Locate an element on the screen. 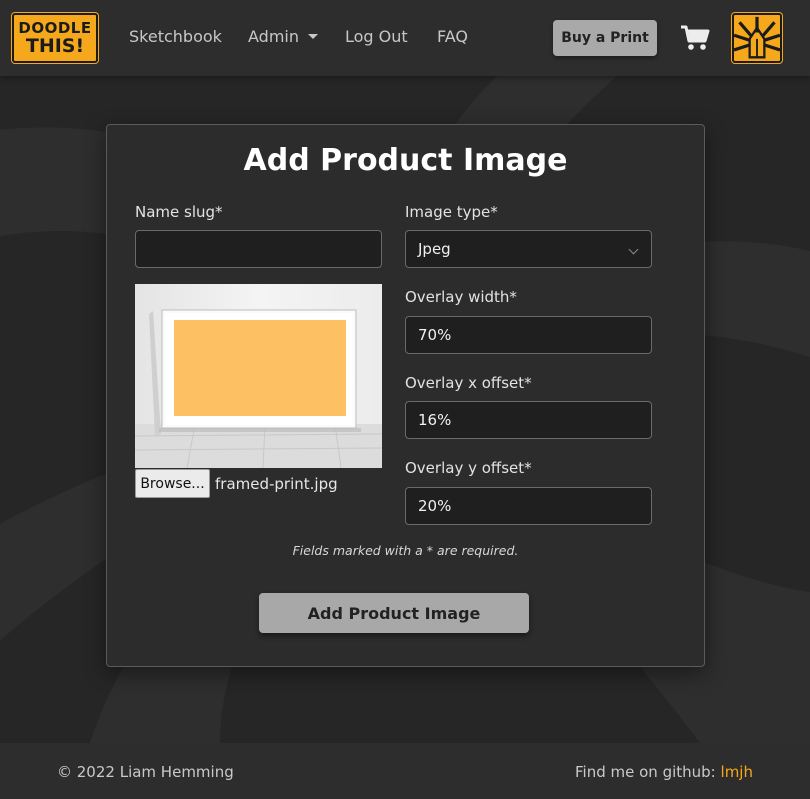 The height and width of the screenshot is (799, 810). nav-admin-dropdown: Admin is located at coordinates (283, 36).